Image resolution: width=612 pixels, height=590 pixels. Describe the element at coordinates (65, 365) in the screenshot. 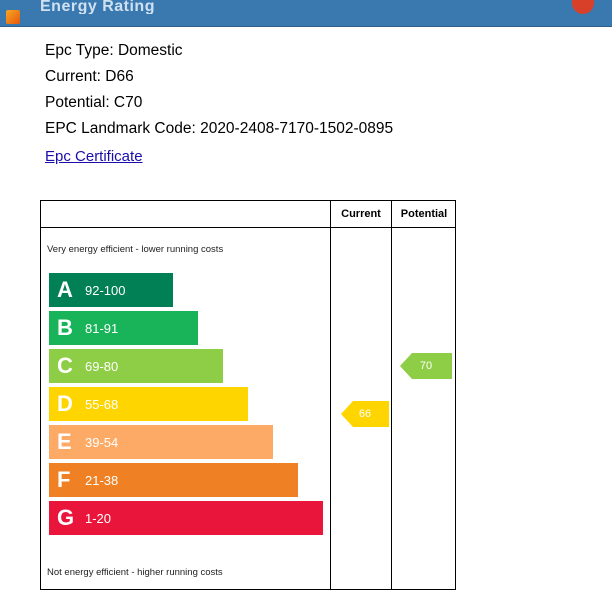

I see `band-letter: C` at that location.